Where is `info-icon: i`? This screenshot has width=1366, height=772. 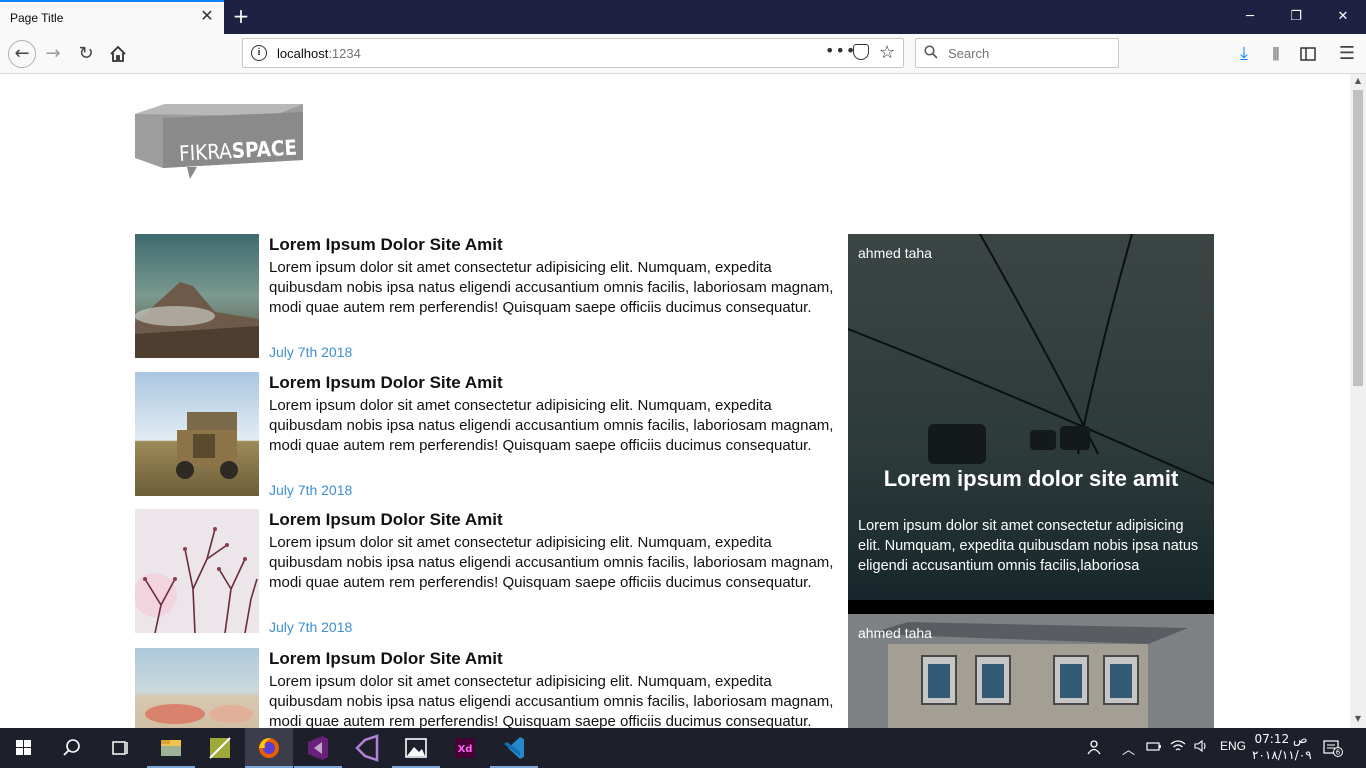 info-icon: i is located at coordinates (259, 53).